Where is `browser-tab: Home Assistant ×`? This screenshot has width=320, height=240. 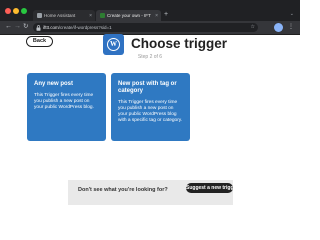
browser-tab: Home Assistant × is located at coordinates (64, 15).